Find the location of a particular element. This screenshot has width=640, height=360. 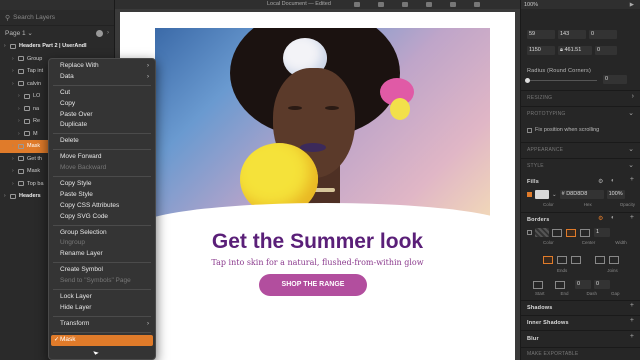

menu-item-paste-over: Paste Over is located at coordinates (102, 115).